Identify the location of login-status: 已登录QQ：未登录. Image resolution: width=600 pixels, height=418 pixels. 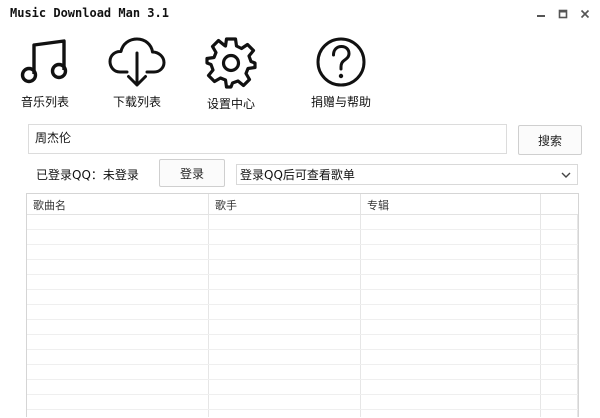
(87, 175).